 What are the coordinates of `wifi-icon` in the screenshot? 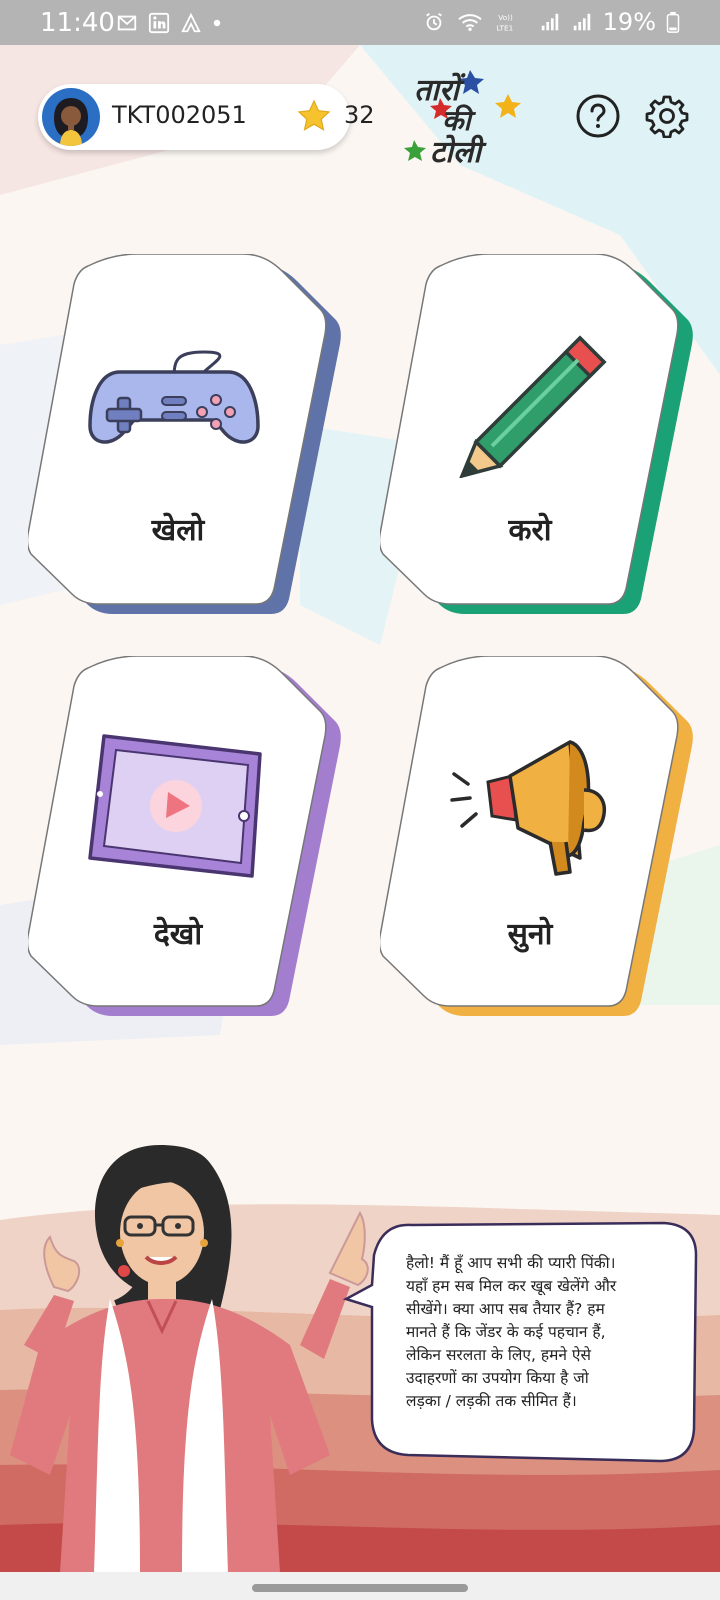 It's located at (470, 22).